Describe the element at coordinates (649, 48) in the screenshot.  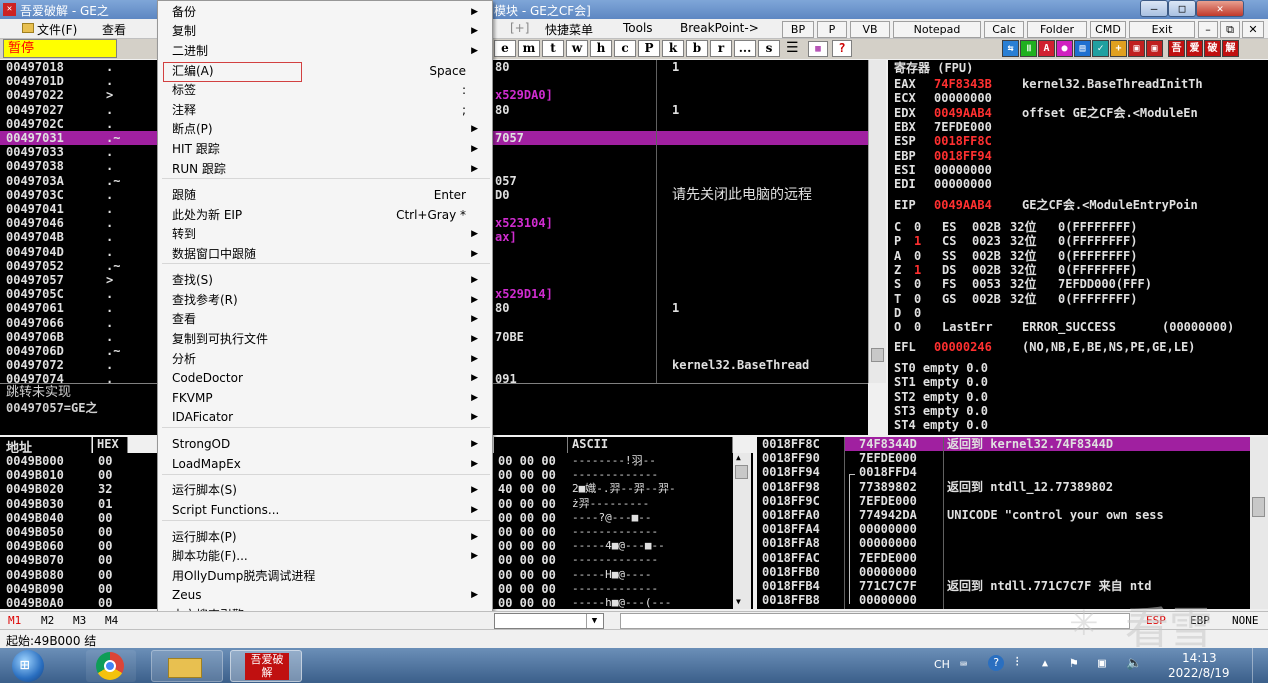
I see `patches-window-button: P` at that location.